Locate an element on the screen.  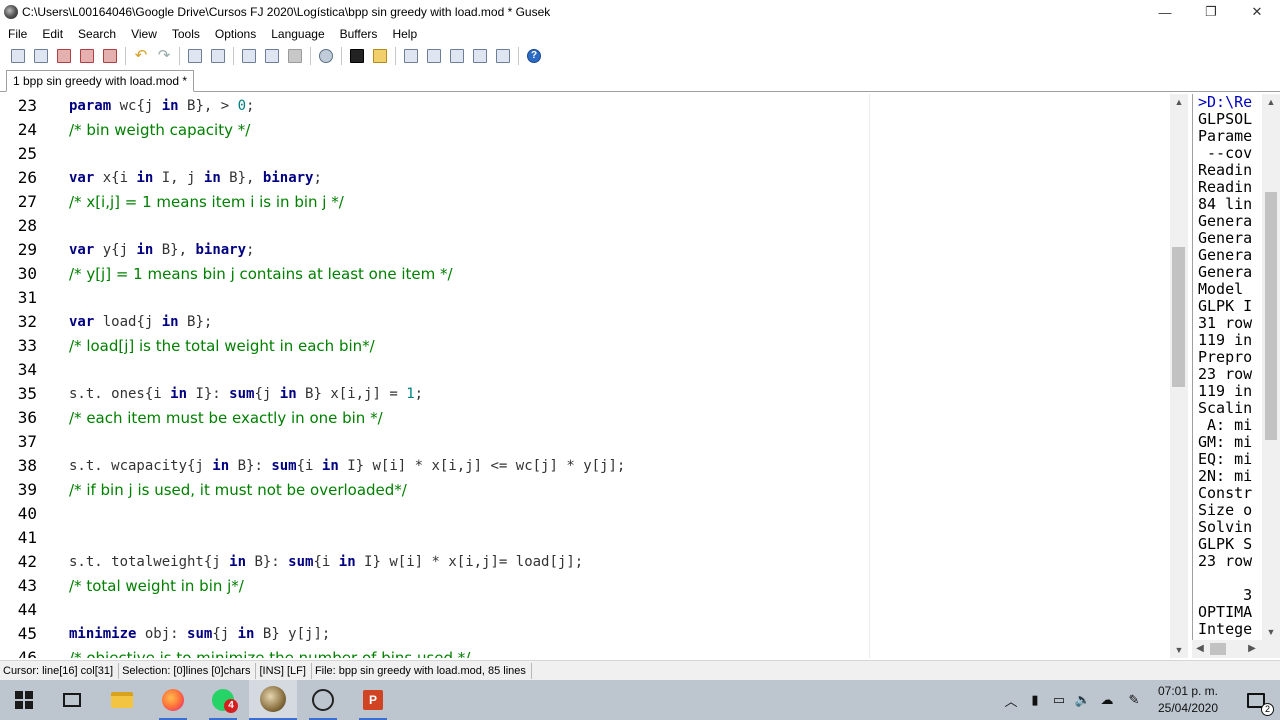
menu-search: Search is located at coordinates (96, 34).